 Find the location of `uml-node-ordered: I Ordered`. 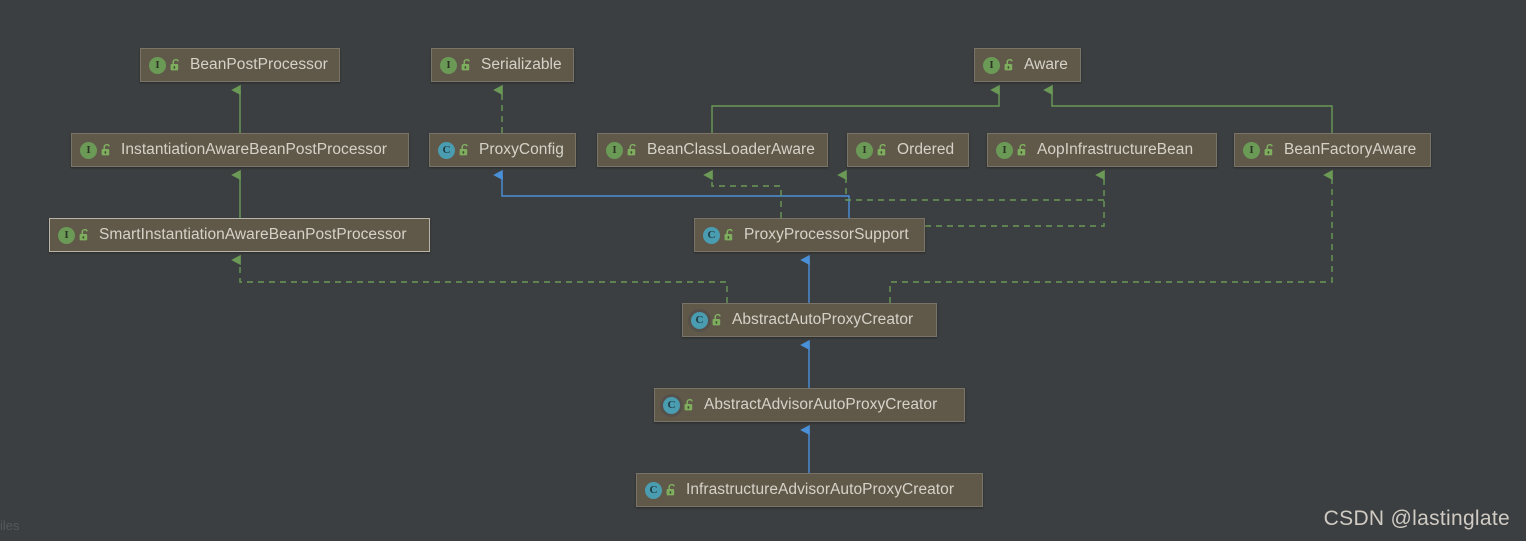

uml-node-ordered: I Ordered is located at coordinates (908, 150).